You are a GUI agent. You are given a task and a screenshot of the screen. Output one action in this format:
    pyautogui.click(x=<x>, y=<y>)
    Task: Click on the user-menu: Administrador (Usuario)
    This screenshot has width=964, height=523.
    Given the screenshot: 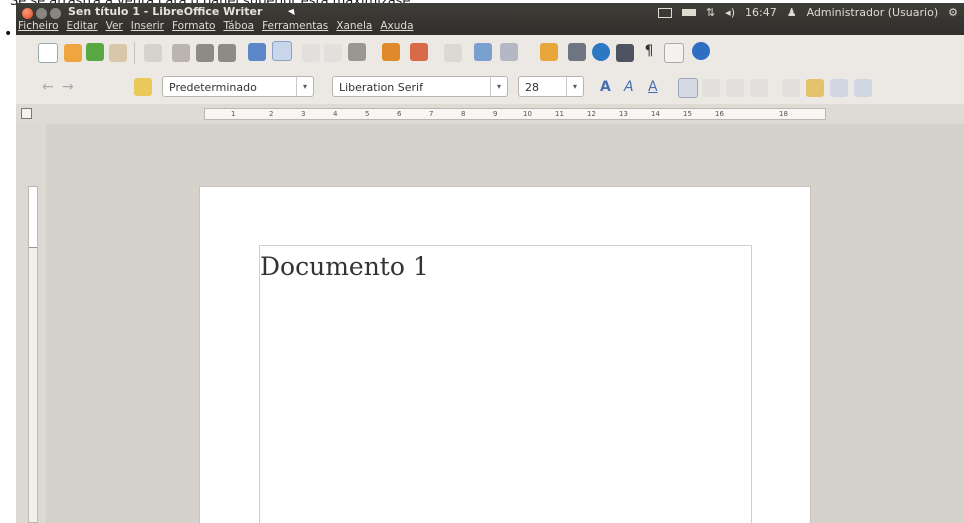 What is the action you would take?
    pyautogui.click(x=873, y=12)
    